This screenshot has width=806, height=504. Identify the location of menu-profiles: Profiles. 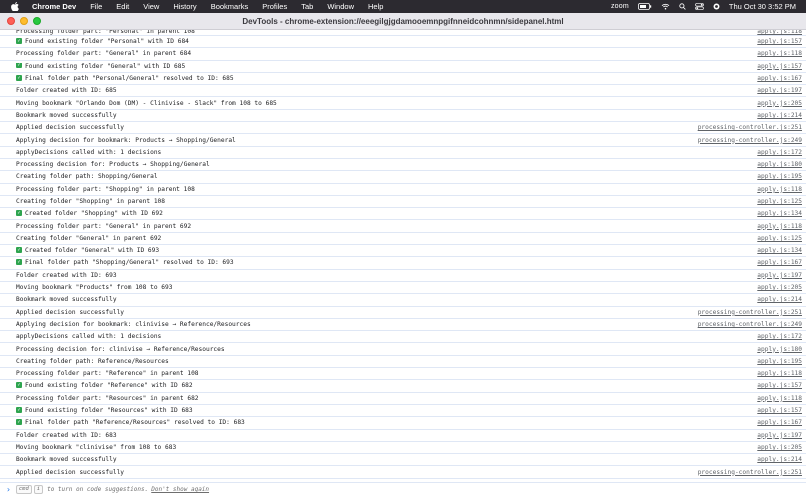
(274, 6).